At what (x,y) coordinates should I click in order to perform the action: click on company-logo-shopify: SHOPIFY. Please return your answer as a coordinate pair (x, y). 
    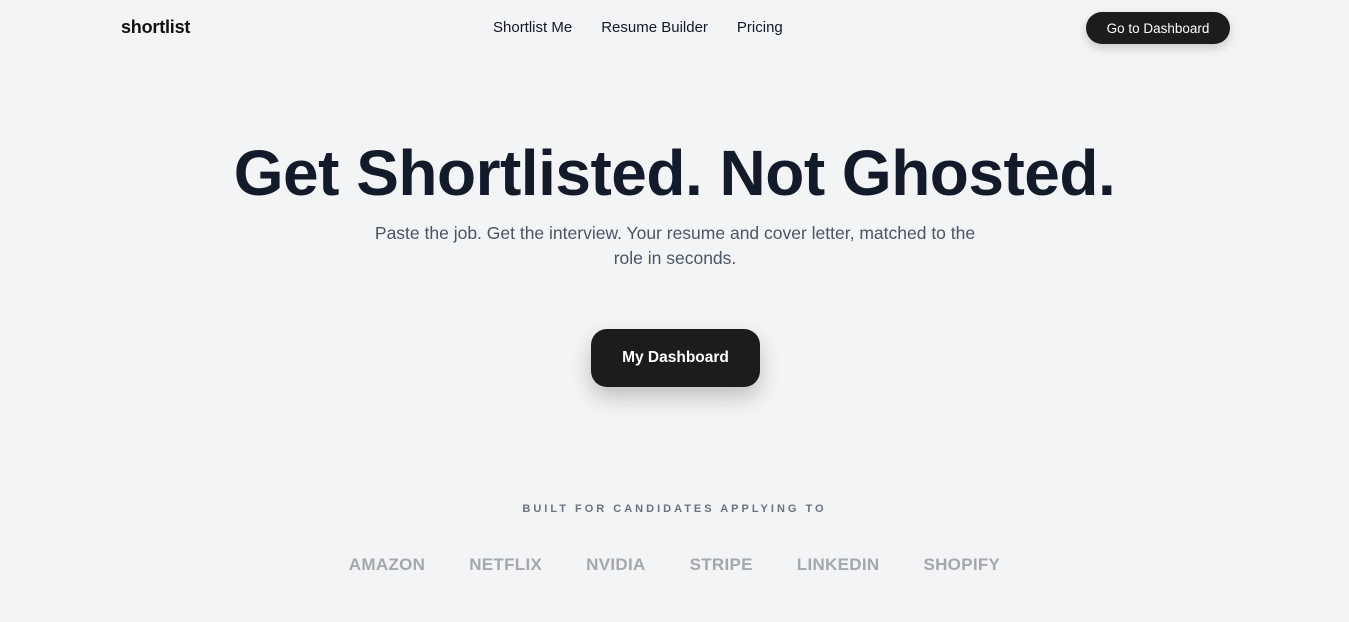
    Looking at the image, I should click on (962, 564).